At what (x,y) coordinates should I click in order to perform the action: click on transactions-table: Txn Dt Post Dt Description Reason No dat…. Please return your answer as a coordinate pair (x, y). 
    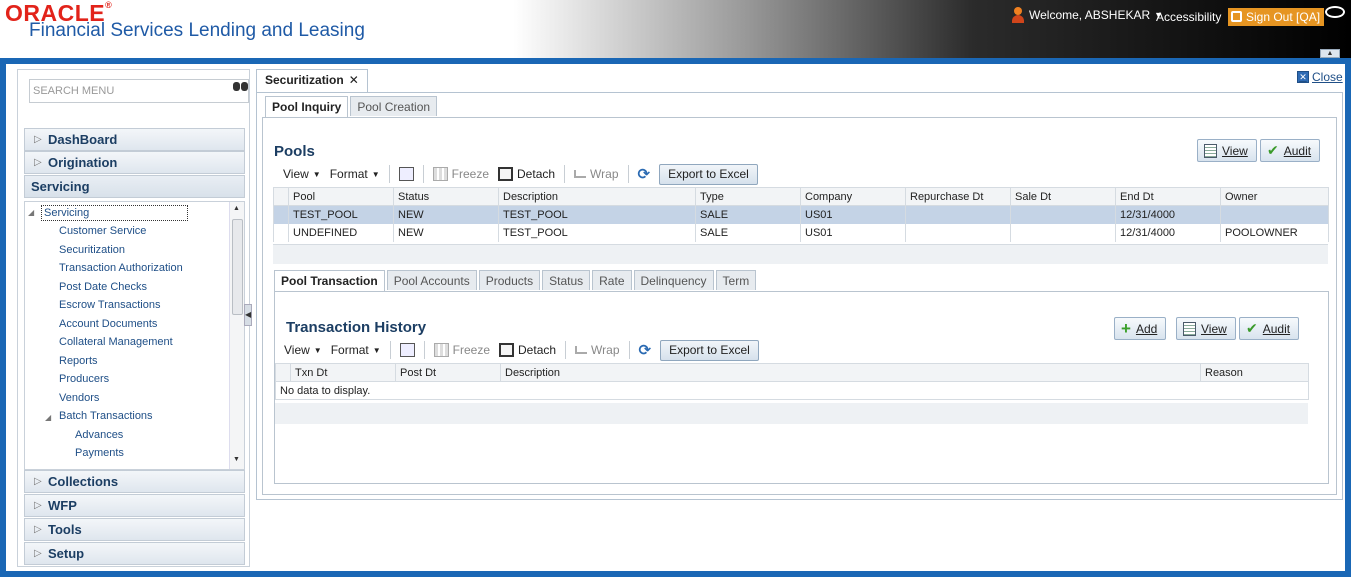
    Looking at the image, I should click on (792, 381).